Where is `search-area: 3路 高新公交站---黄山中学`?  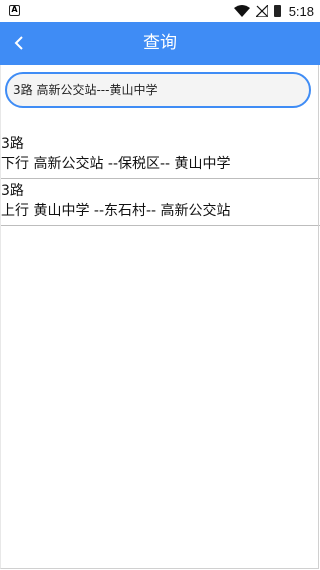 search-area: 3路 高新公交站---黄山中学 is located at coordinates (160, 90).